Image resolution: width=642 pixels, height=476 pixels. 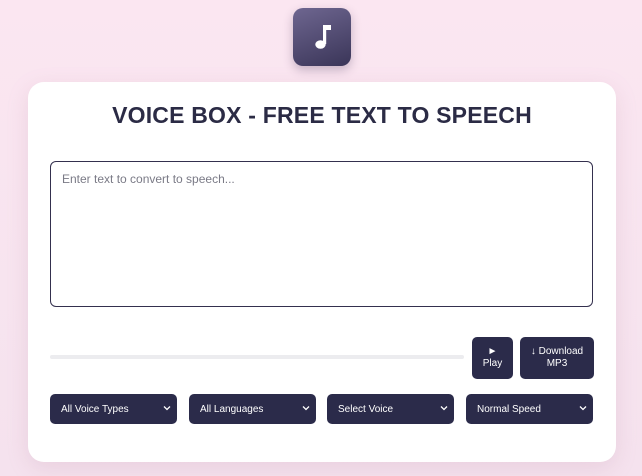 I want to click on music-note-icon, so click(x=323, y=37).